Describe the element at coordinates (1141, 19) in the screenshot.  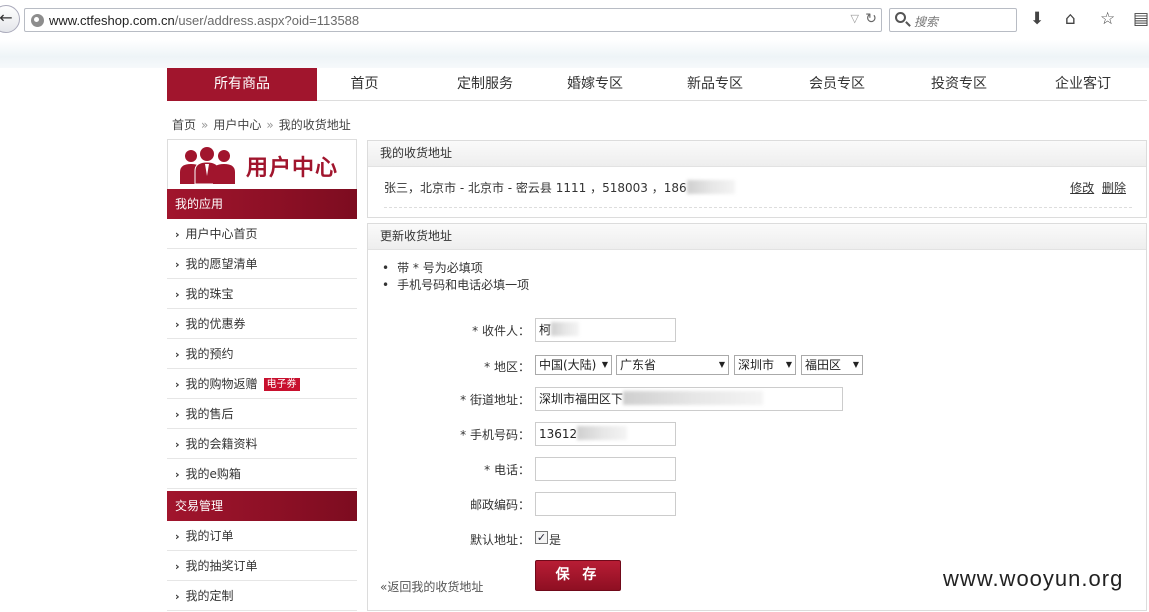
I see `reader-icon: ▤` at that location.